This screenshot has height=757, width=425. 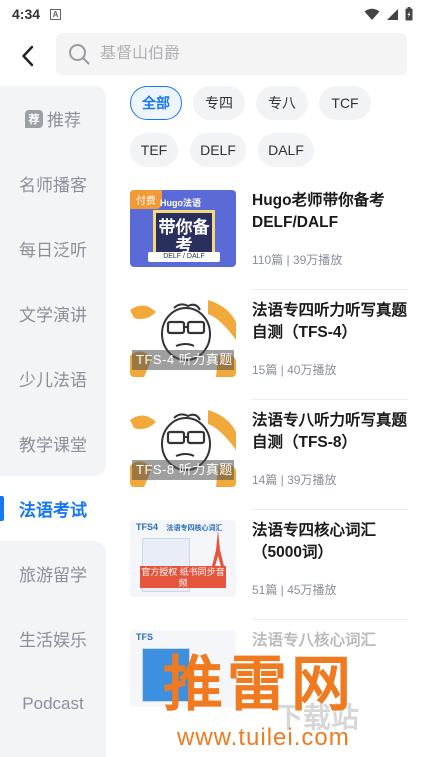 What do you see at coordinates (26, 14) in the screenshot?
I see `status-time: 4:34` at bounding box center [26, 14].